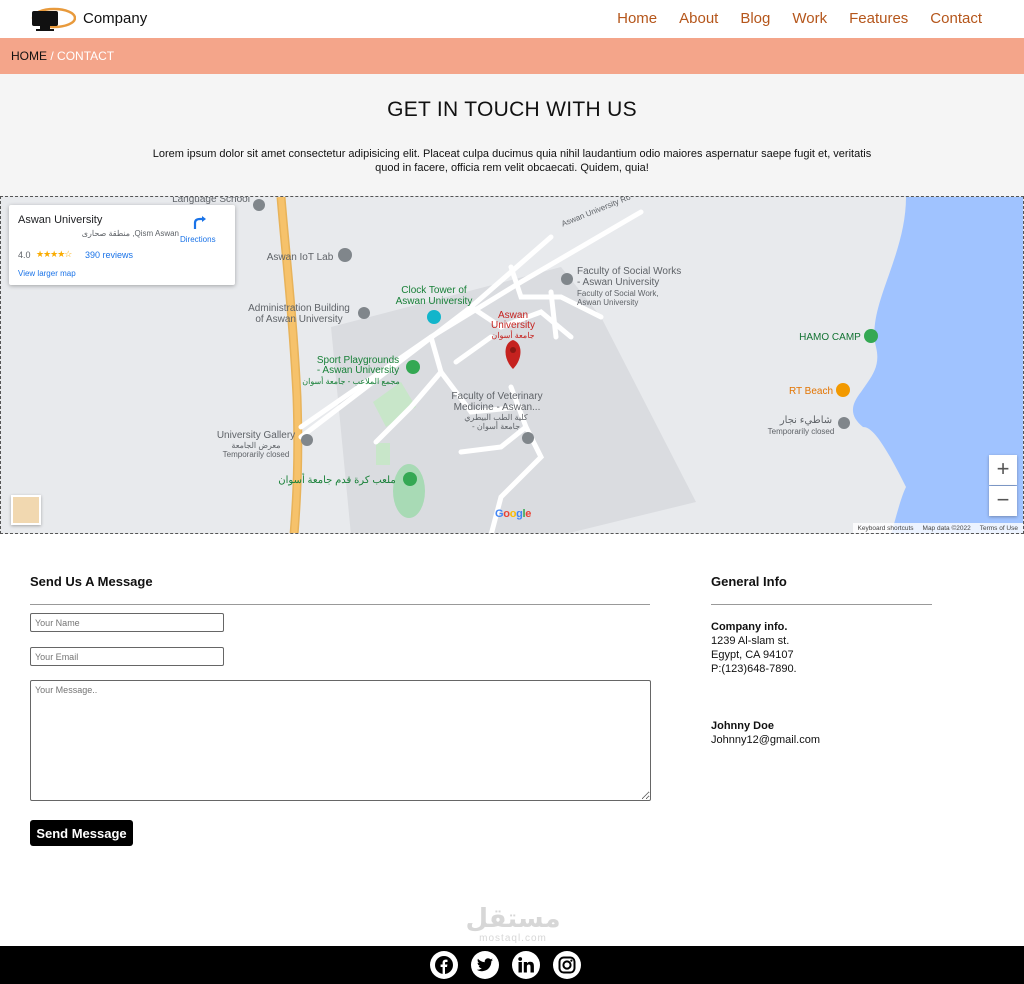 The image size is (1024, 984). Describe the element at coordinates (52, 19) in the screenshot. I see `monitor-logo-icon` at that location.